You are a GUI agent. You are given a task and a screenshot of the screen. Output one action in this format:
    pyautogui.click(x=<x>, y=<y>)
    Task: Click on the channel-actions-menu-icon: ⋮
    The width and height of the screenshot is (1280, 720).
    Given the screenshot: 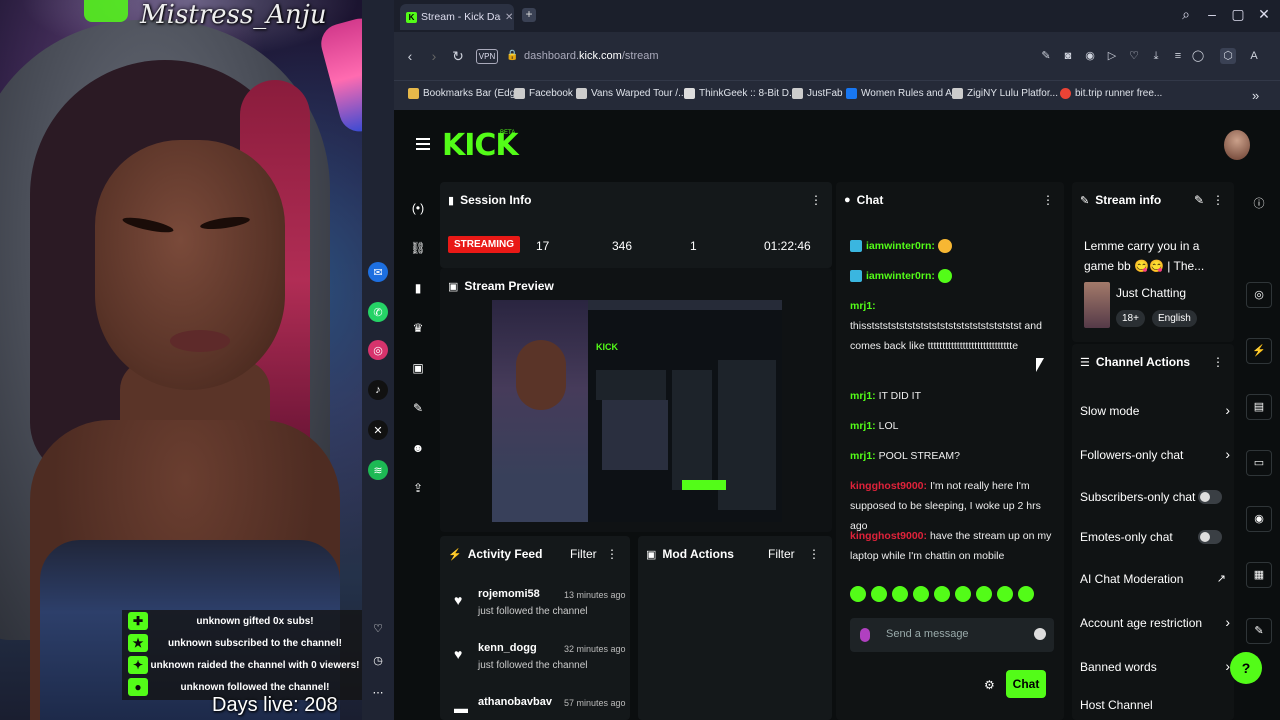 What is the action you would take?
    pyautogui.click(x=1218, y=362)
    